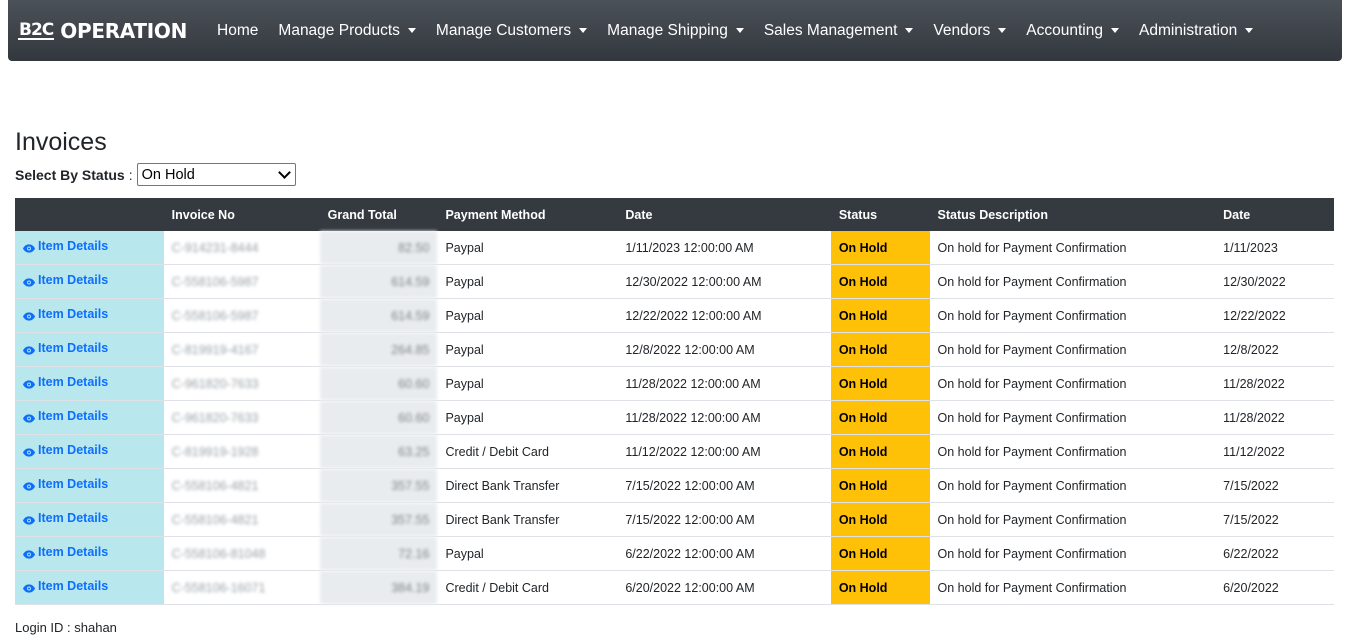 The image size is (1349, 635). What do you see at coordinates (378, 553) in the screenshot?
I see `grand-total: 72.16` at bounding box center [378, 553].